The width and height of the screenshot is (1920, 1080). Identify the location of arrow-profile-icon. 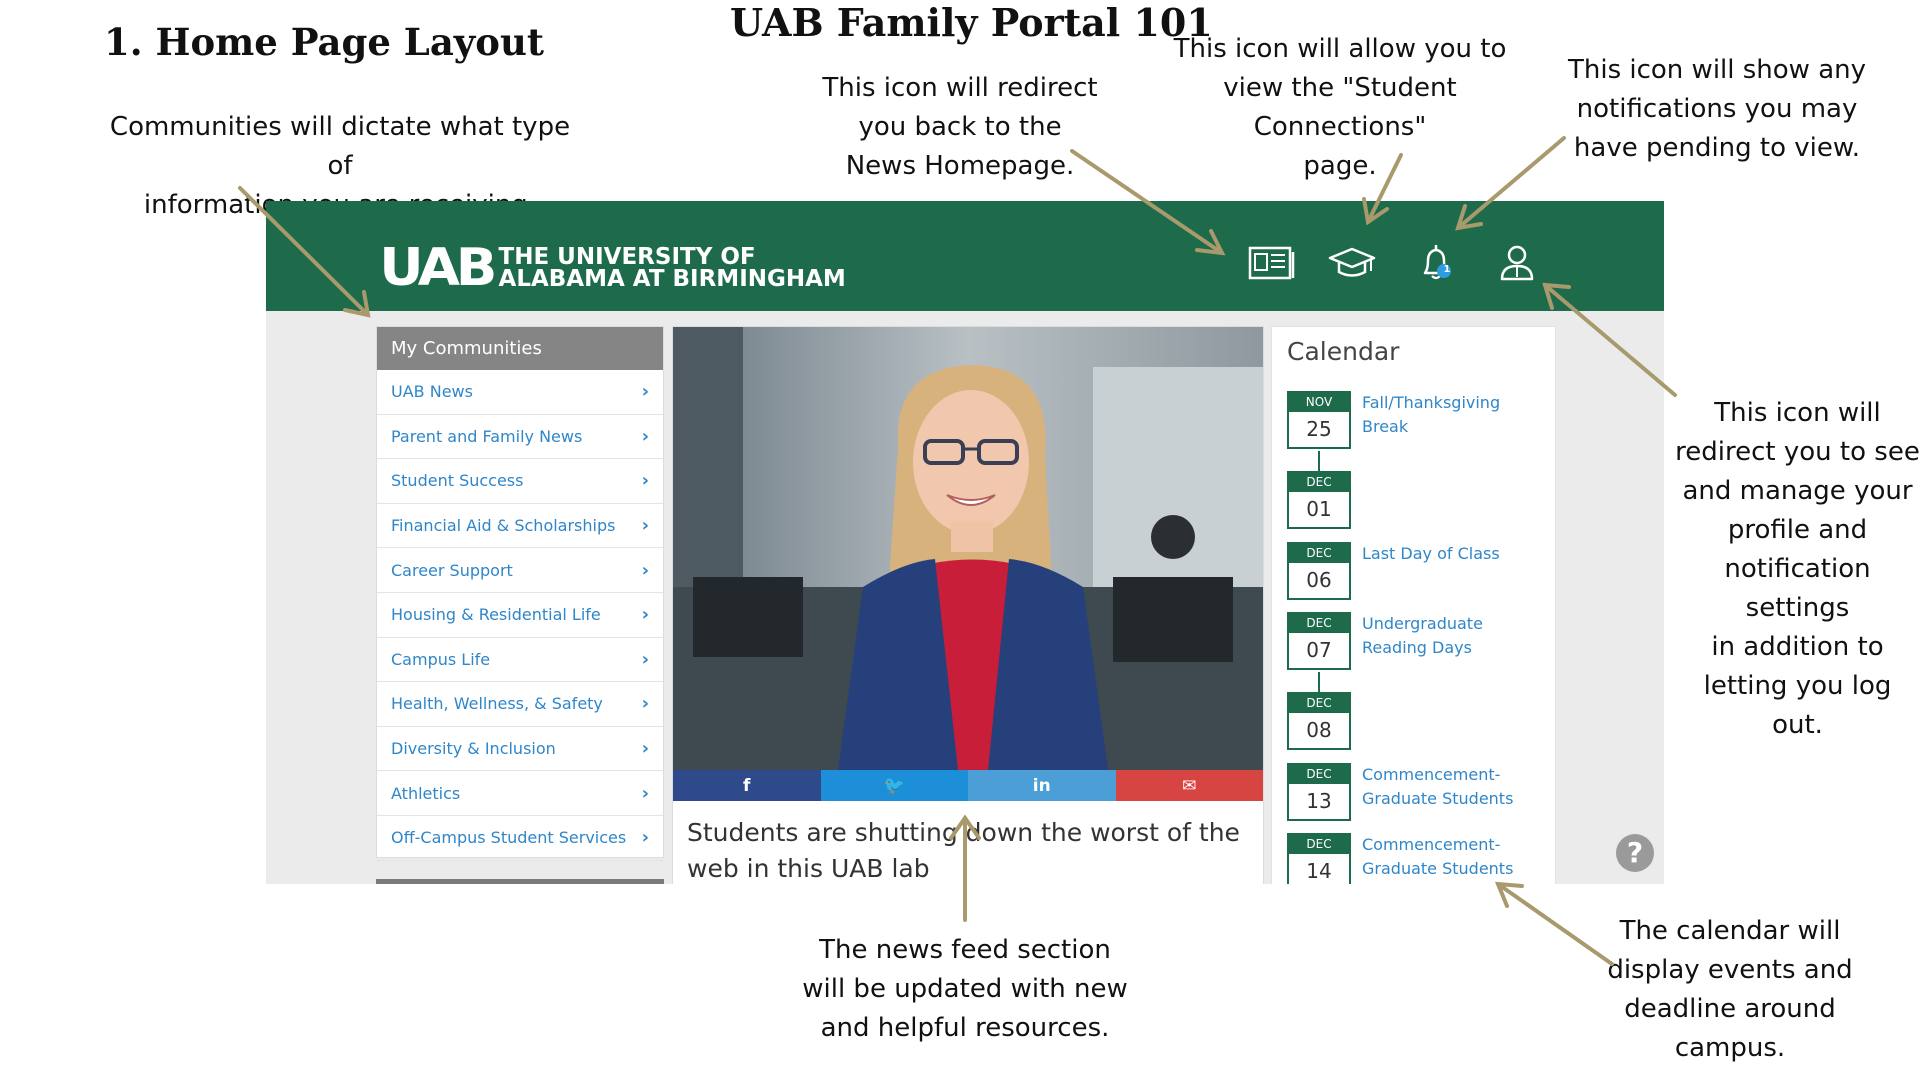
(1610, 340).